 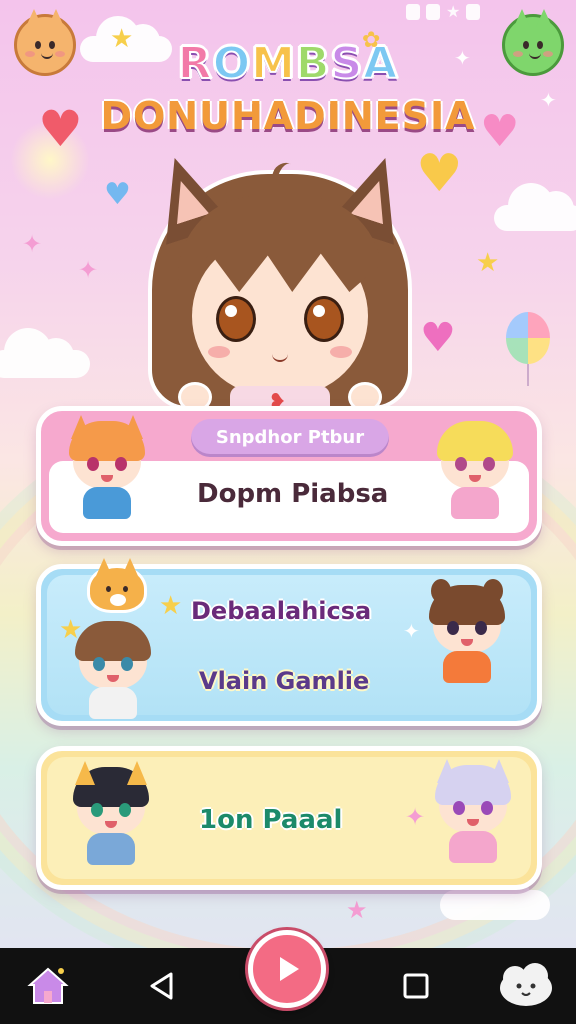 I want to click on cloud-pet-icon, so click(x=526, y=984).